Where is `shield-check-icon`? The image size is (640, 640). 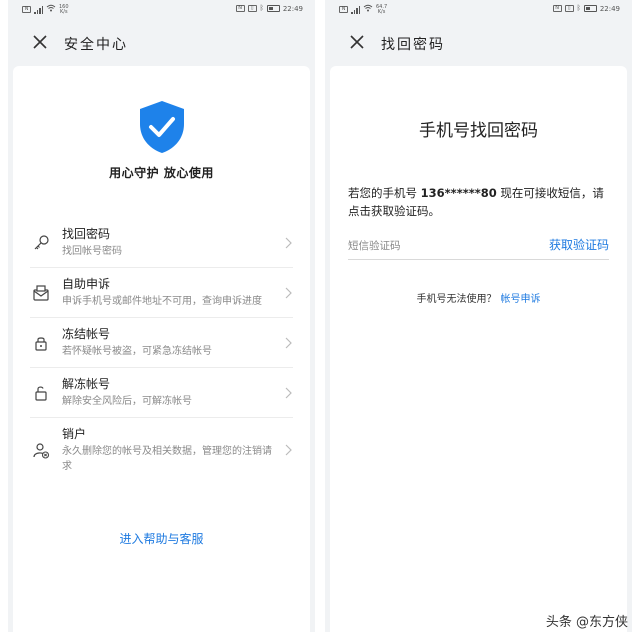 shield-check-icon is located at coordinates (162, 127).